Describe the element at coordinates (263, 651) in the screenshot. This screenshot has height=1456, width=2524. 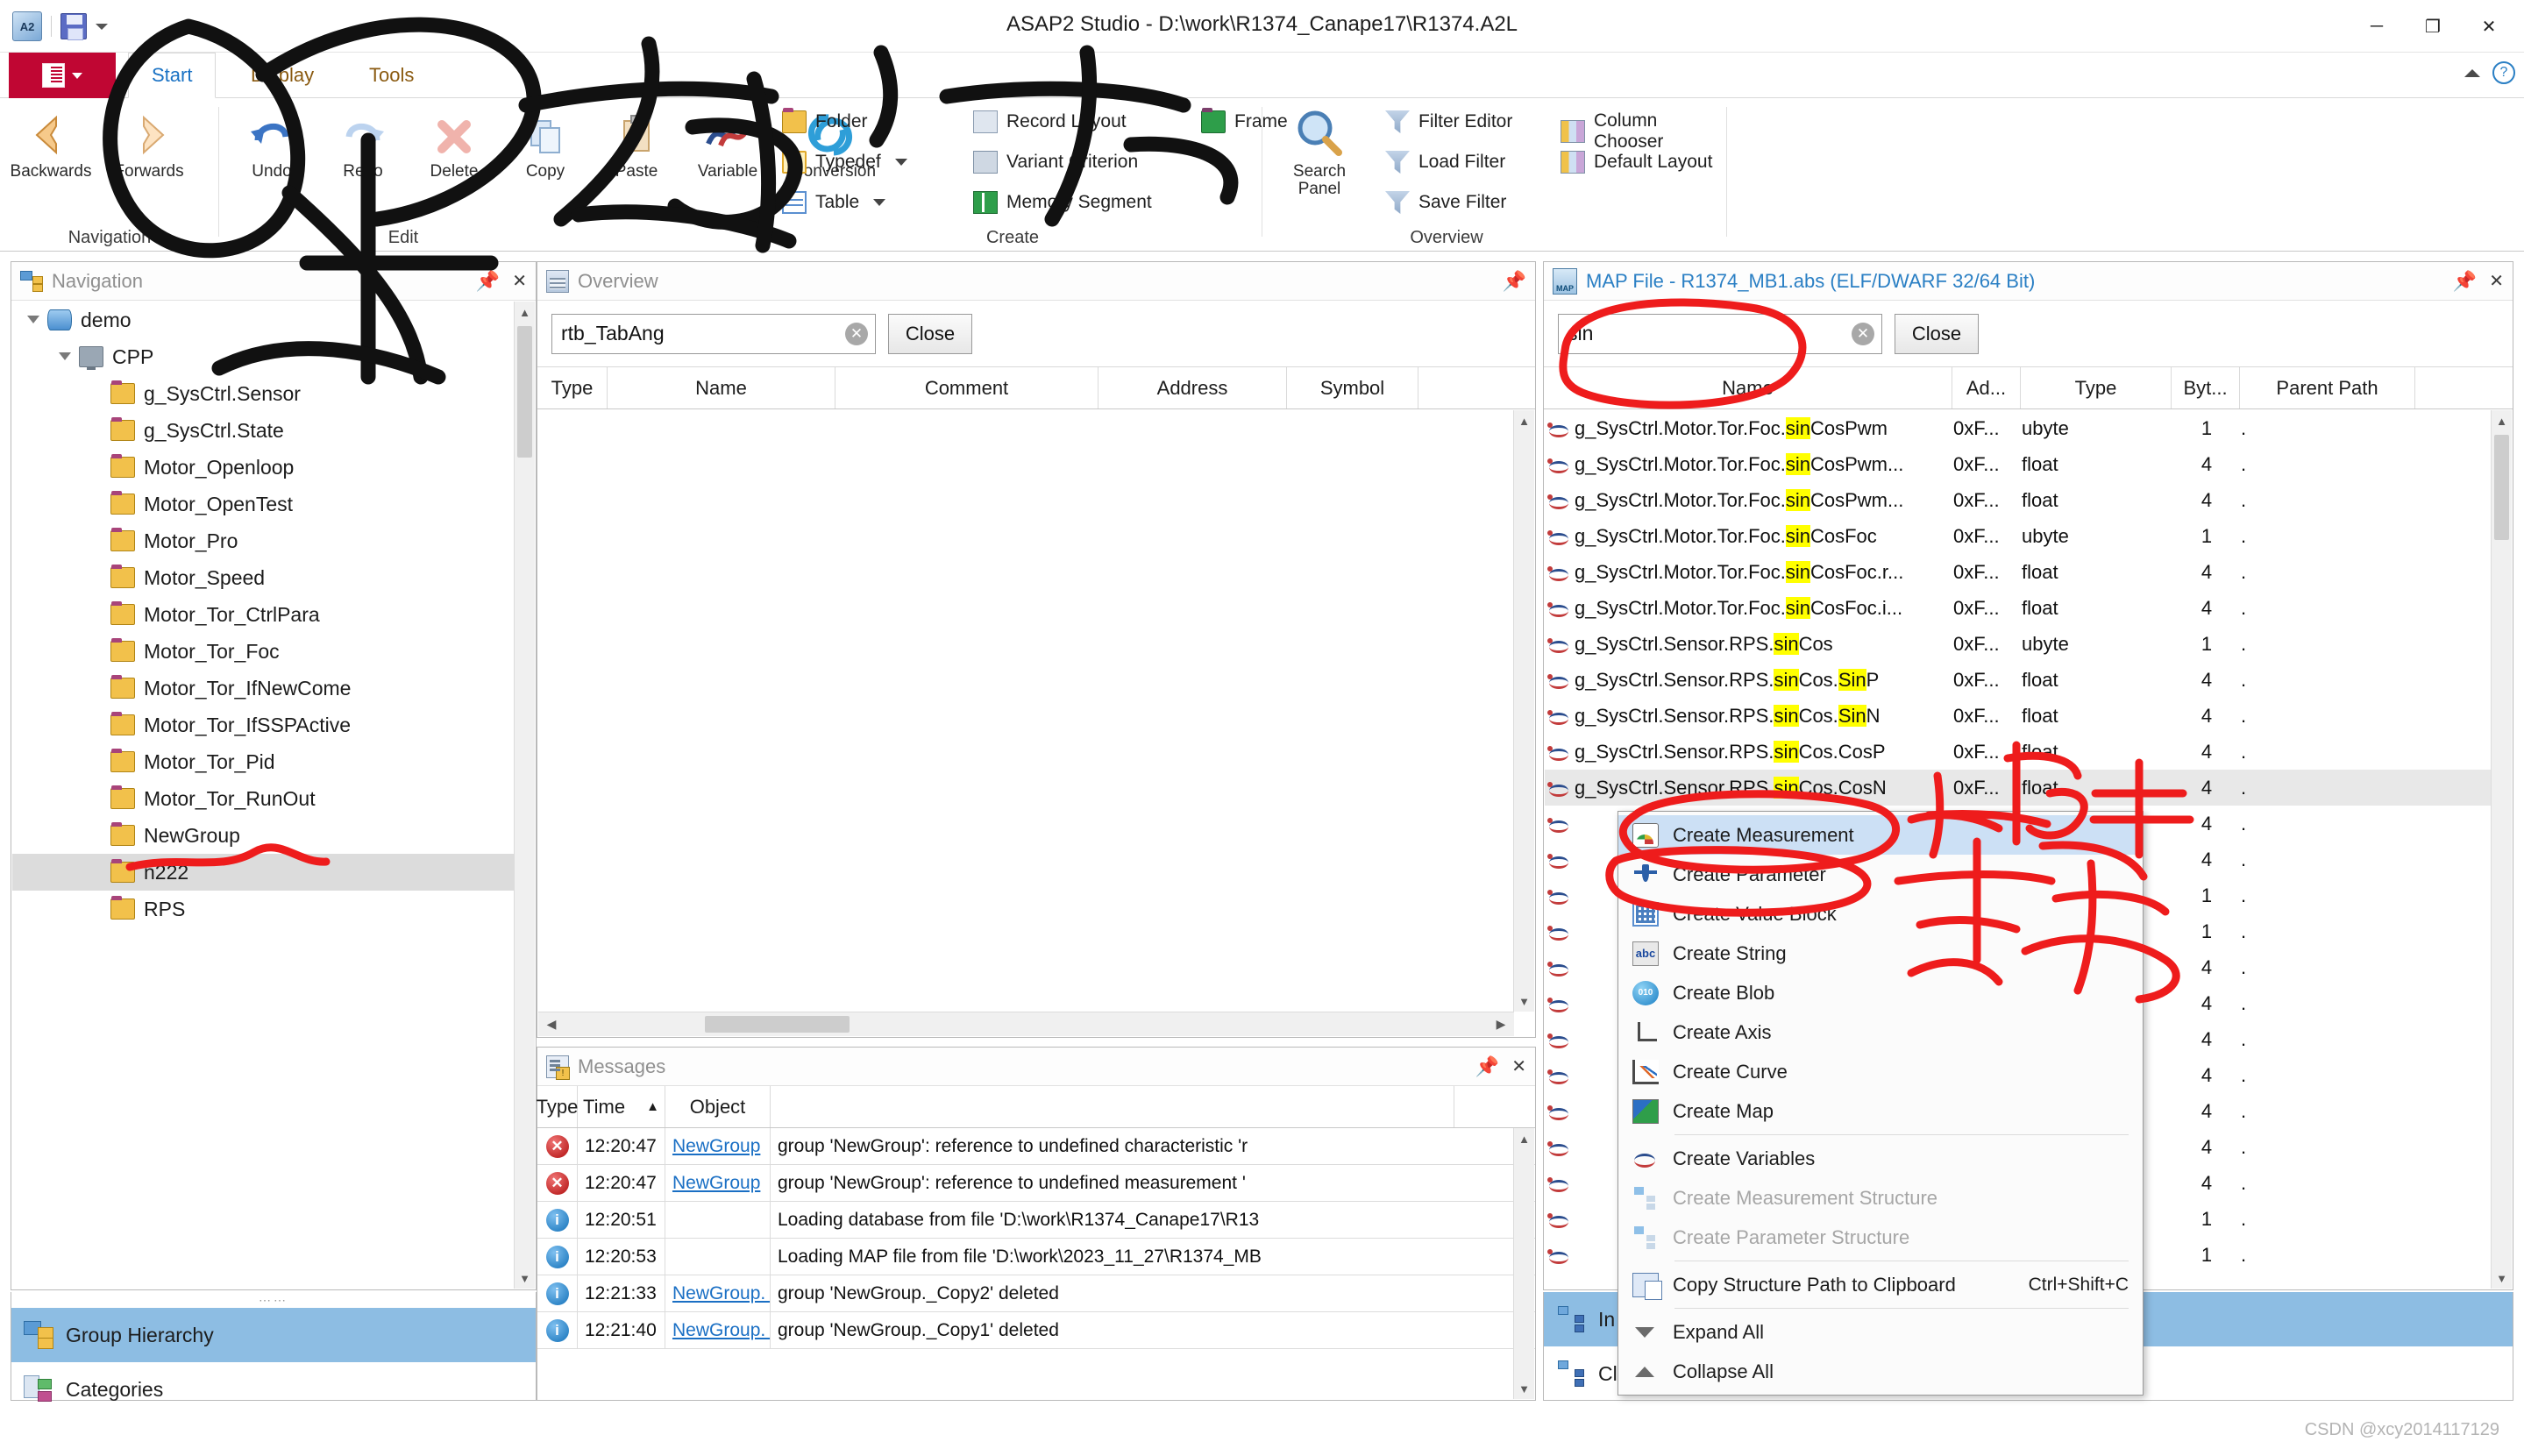
I see `tree-item: Motor_Tor_Foc` at that location.